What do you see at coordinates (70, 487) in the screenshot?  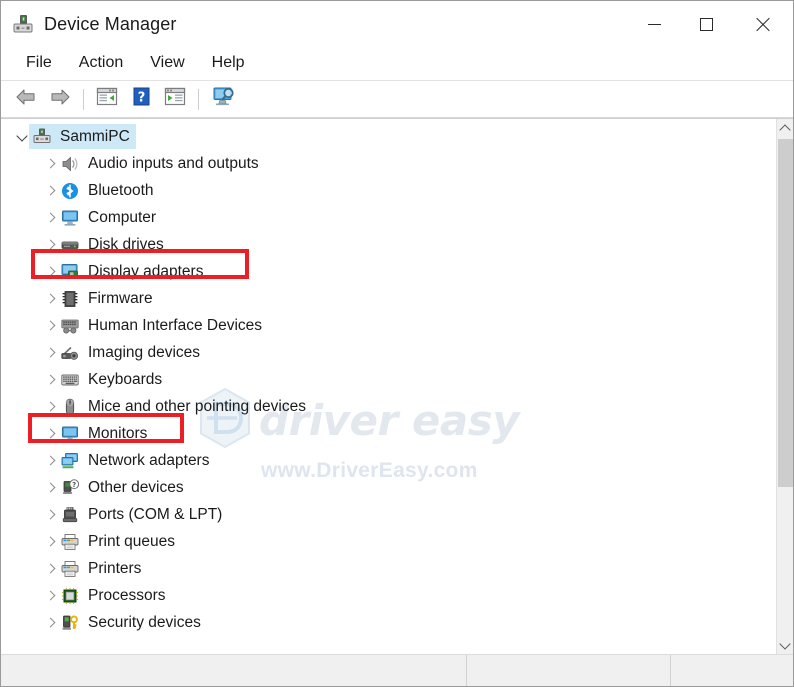 I see `other-device-icon: ?` at bounding box center [70, 487].